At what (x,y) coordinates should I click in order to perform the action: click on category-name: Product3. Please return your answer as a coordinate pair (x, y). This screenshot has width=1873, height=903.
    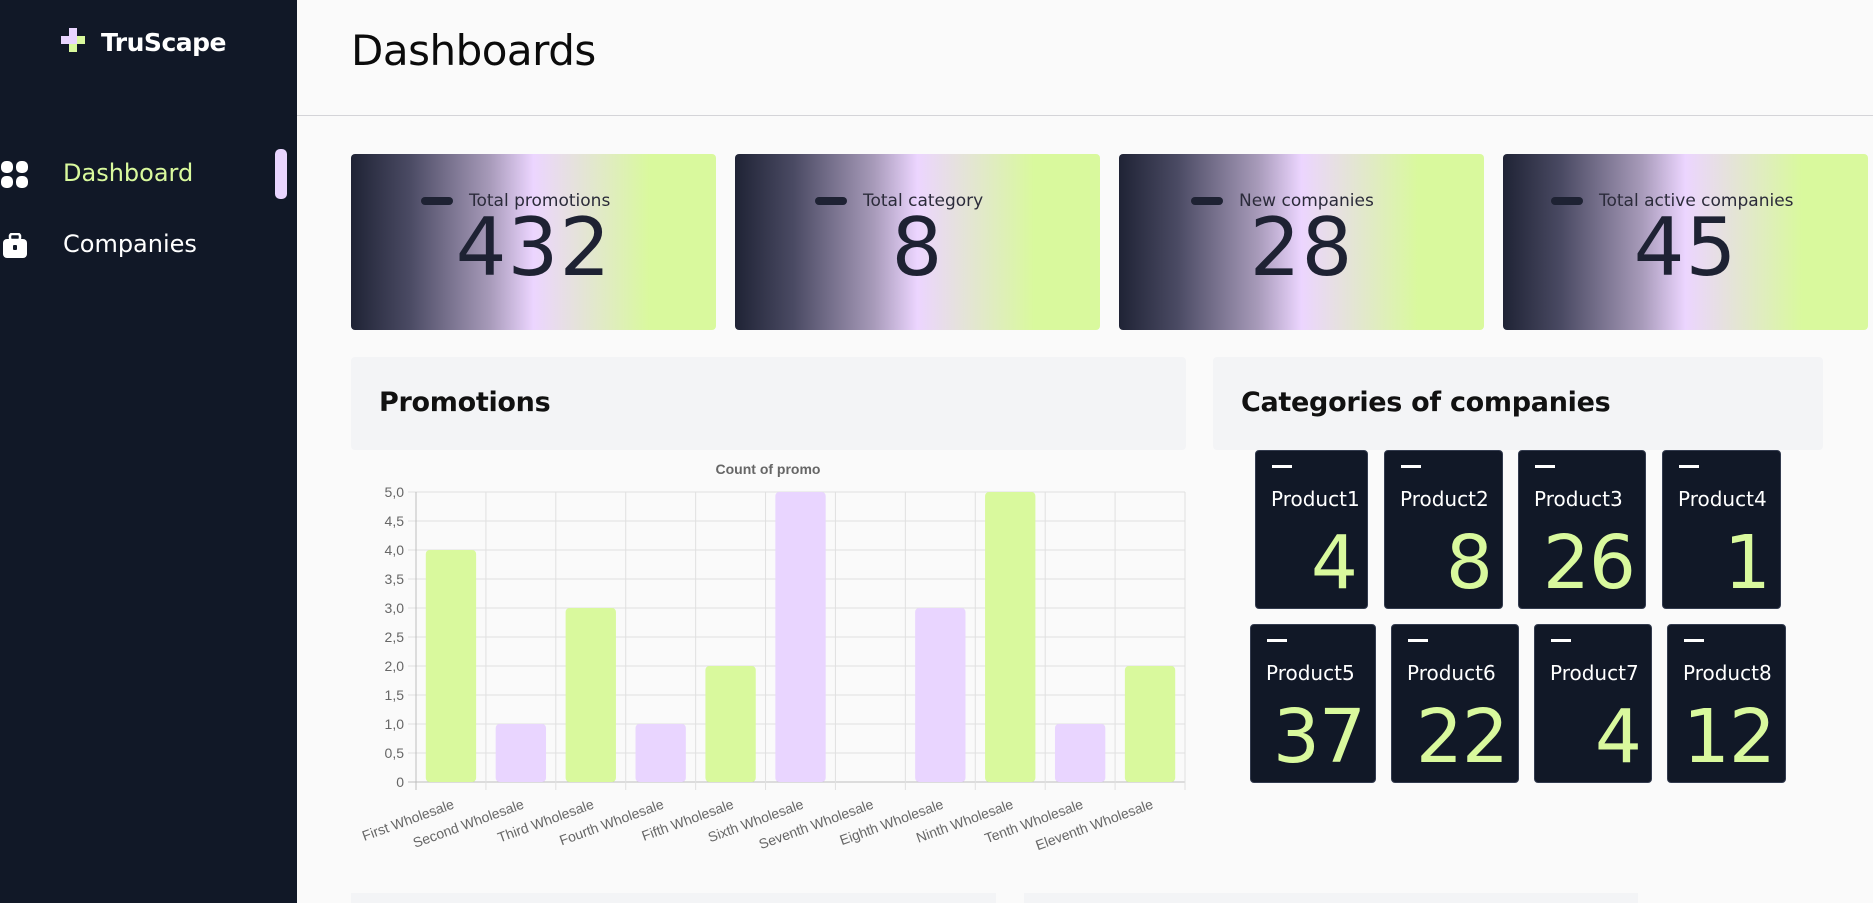
    Looking at the image, I should click on (1578, 499).